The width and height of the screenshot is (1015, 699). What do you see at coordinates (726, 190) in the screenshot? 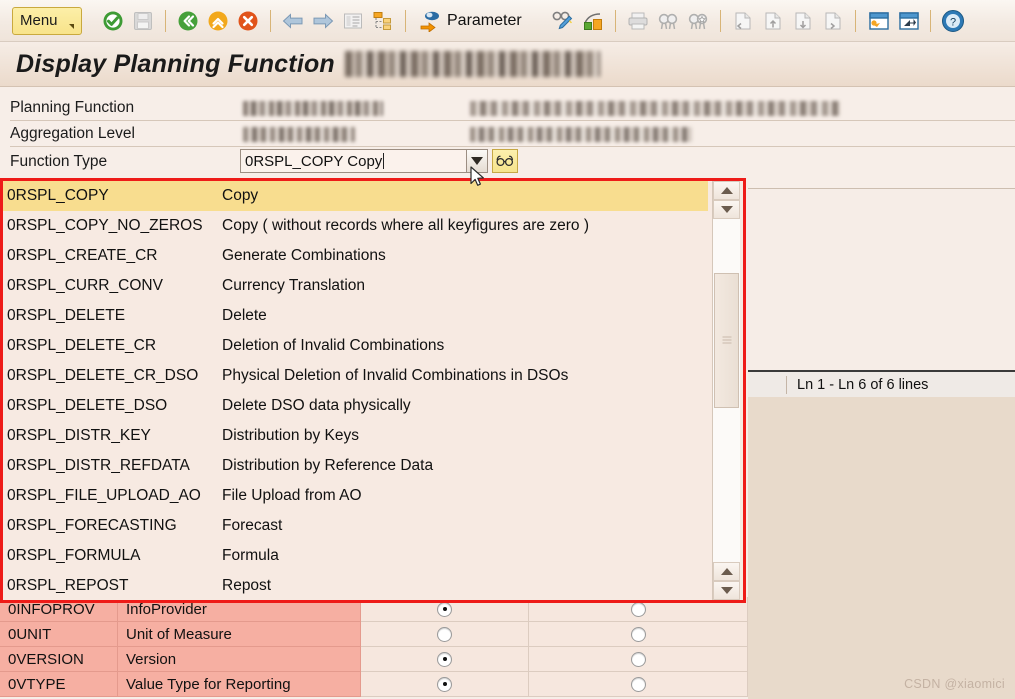
I see `scroll-up-button` at bounding box center [726, 190].